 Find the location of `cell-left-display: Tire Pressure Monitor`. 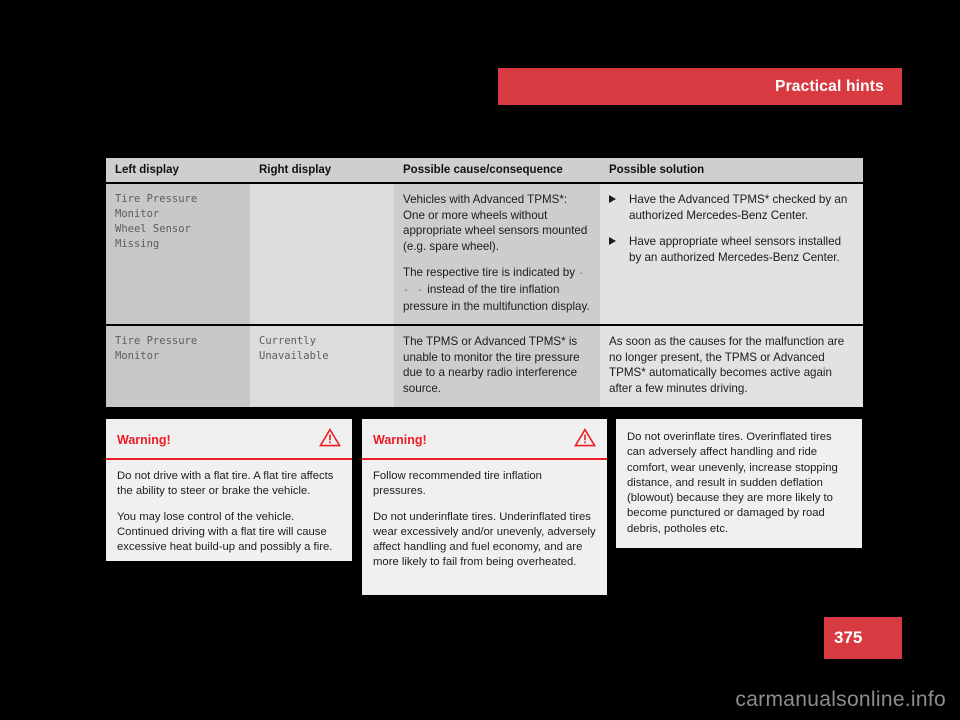

cell-left-display: Tire Pressure Monitor is located at coordinates (178, 367).